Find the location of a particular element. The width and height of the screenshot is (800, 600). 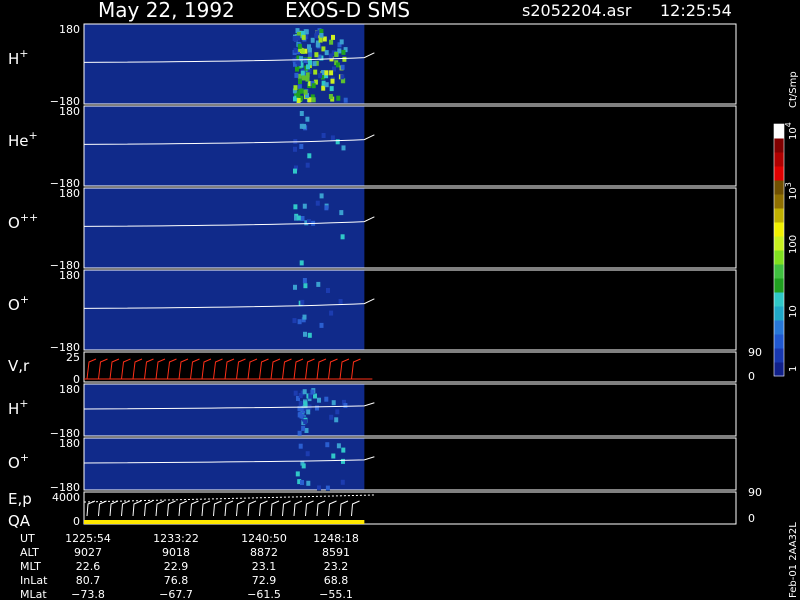

colorbar-tick-label: 10 is located at coordinates (793, 311).